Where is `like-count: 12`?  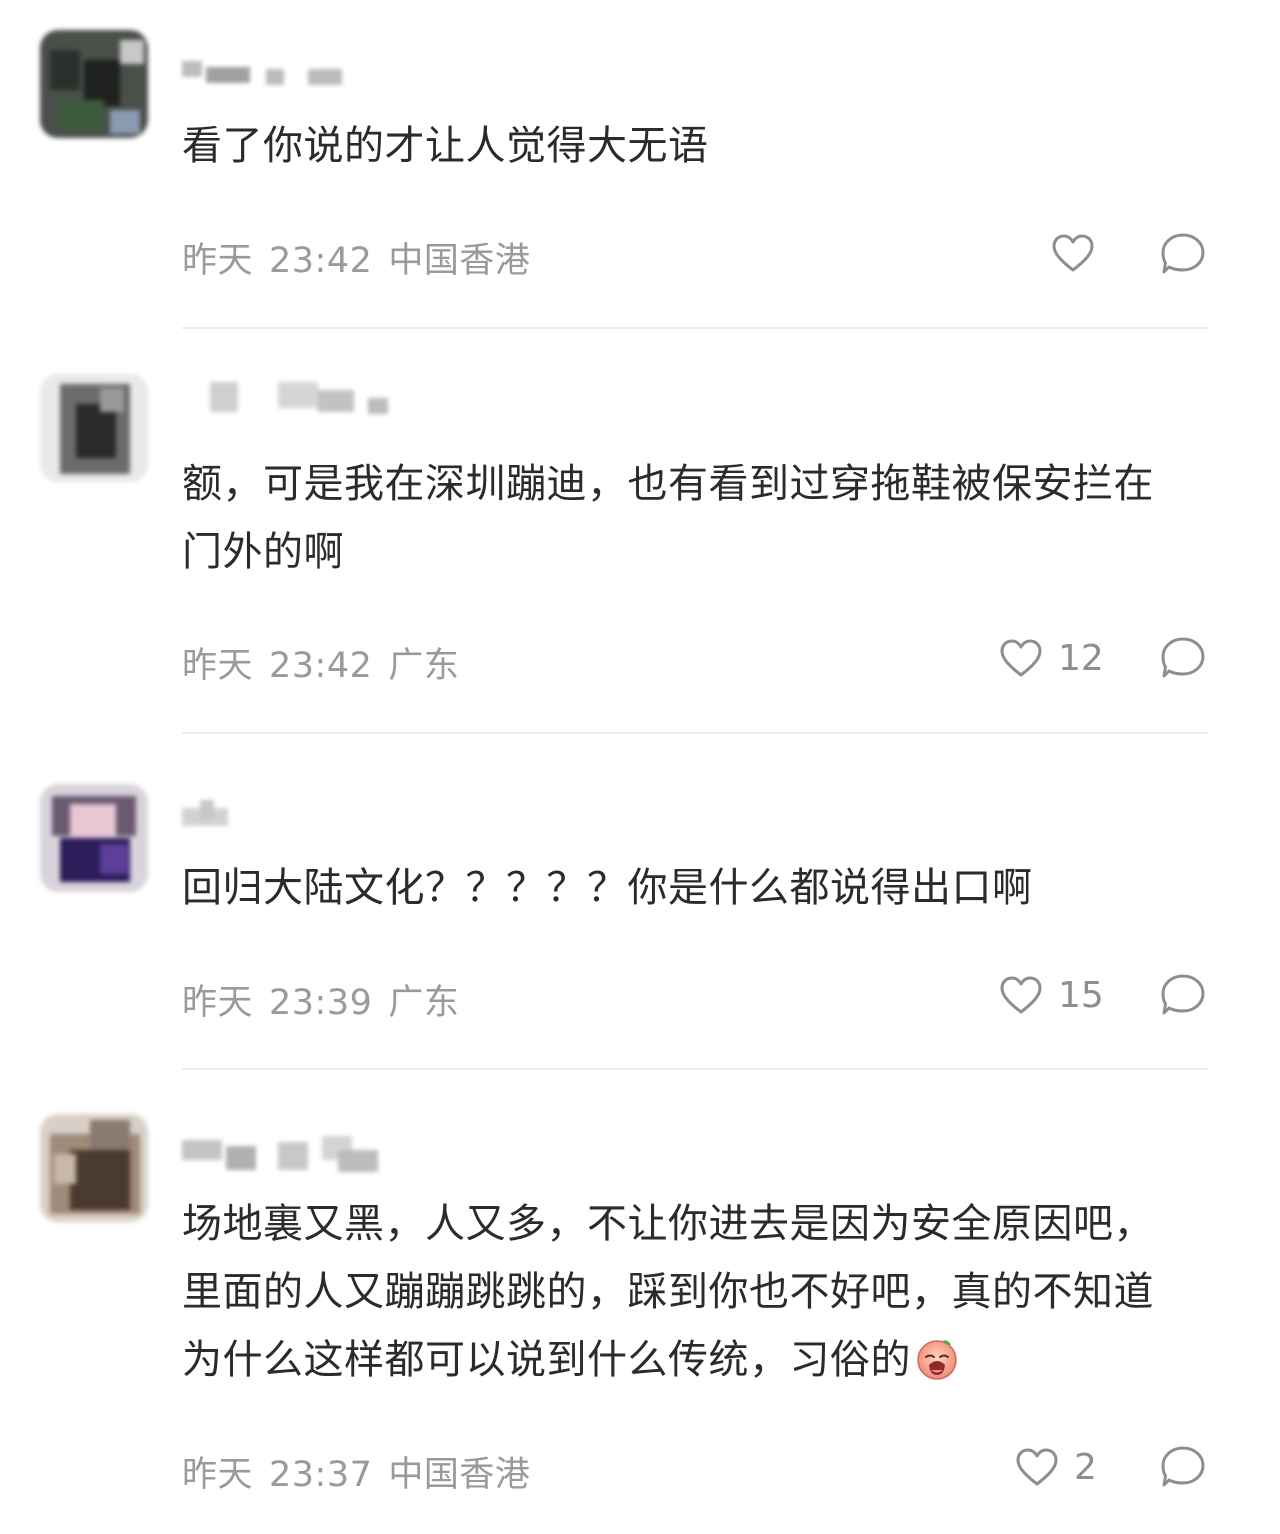 like-count: 12 is located at coordinates (1081, 658).